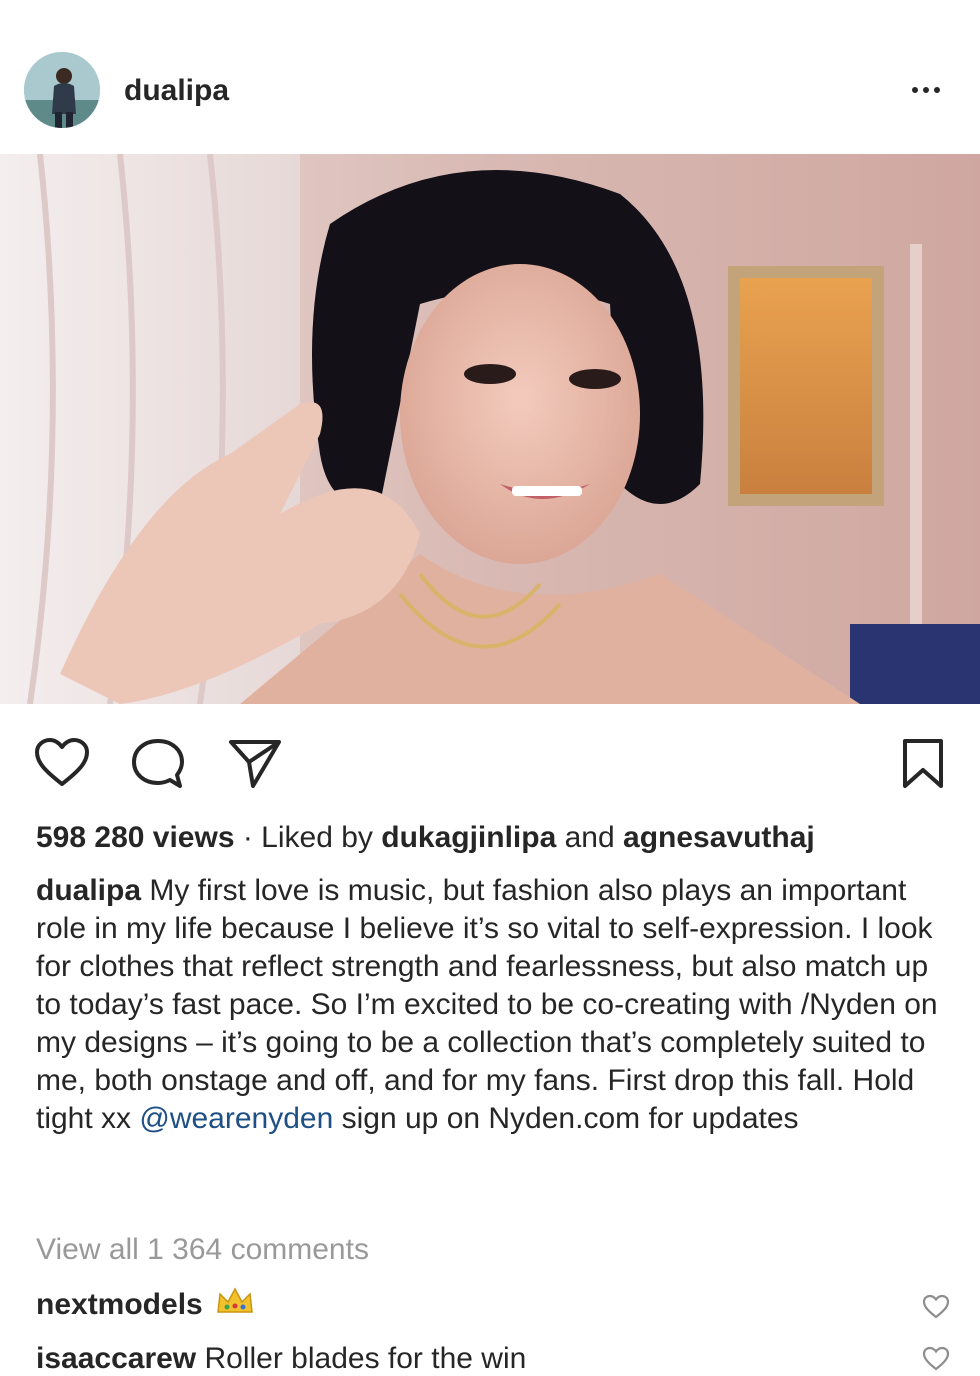 This screenshot has width=980, height=1376. Describe the element at coordinates (566, 1118) in the screenshot. I see `caption-text-end: sign up on Nyden.com for updates` at that location.